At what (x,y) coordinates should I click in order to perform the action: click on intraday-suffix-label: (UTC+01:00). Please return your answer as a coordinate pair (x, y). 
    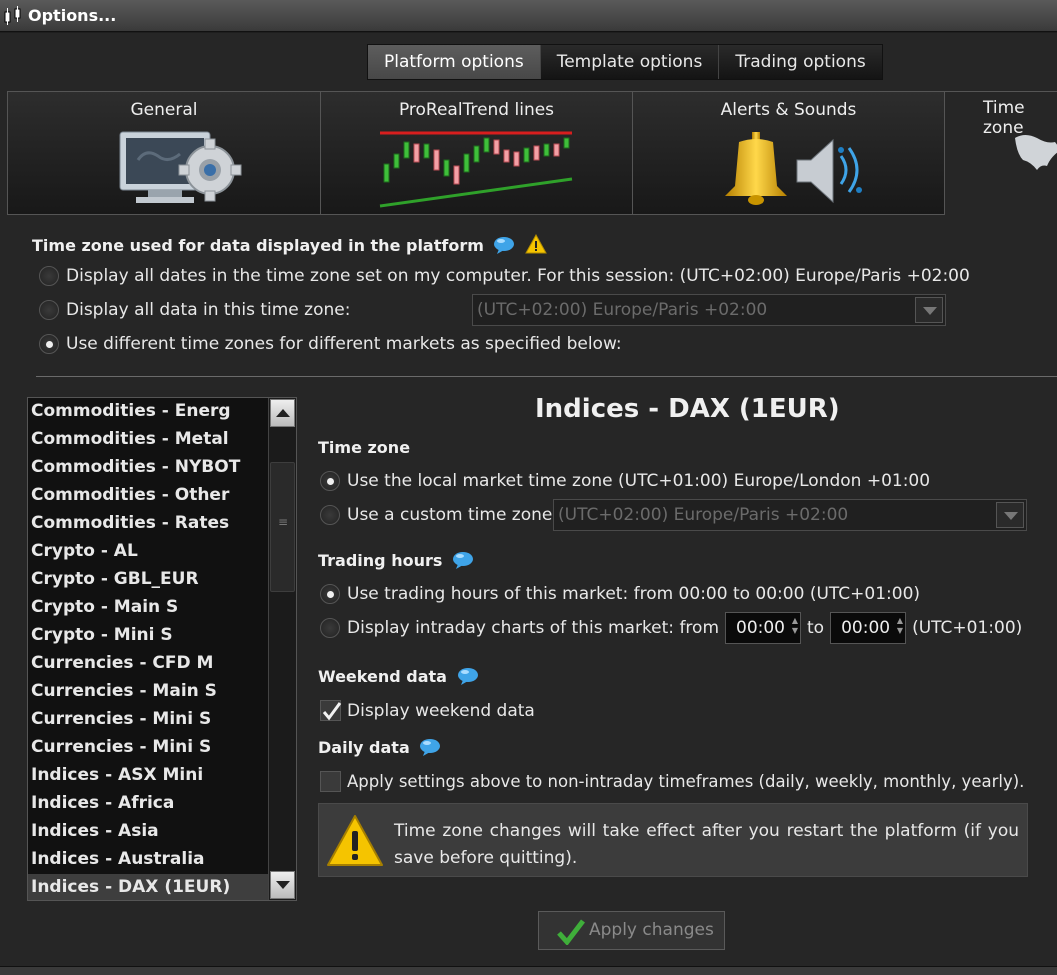
    Looking at the image, I should click on (967, 628).